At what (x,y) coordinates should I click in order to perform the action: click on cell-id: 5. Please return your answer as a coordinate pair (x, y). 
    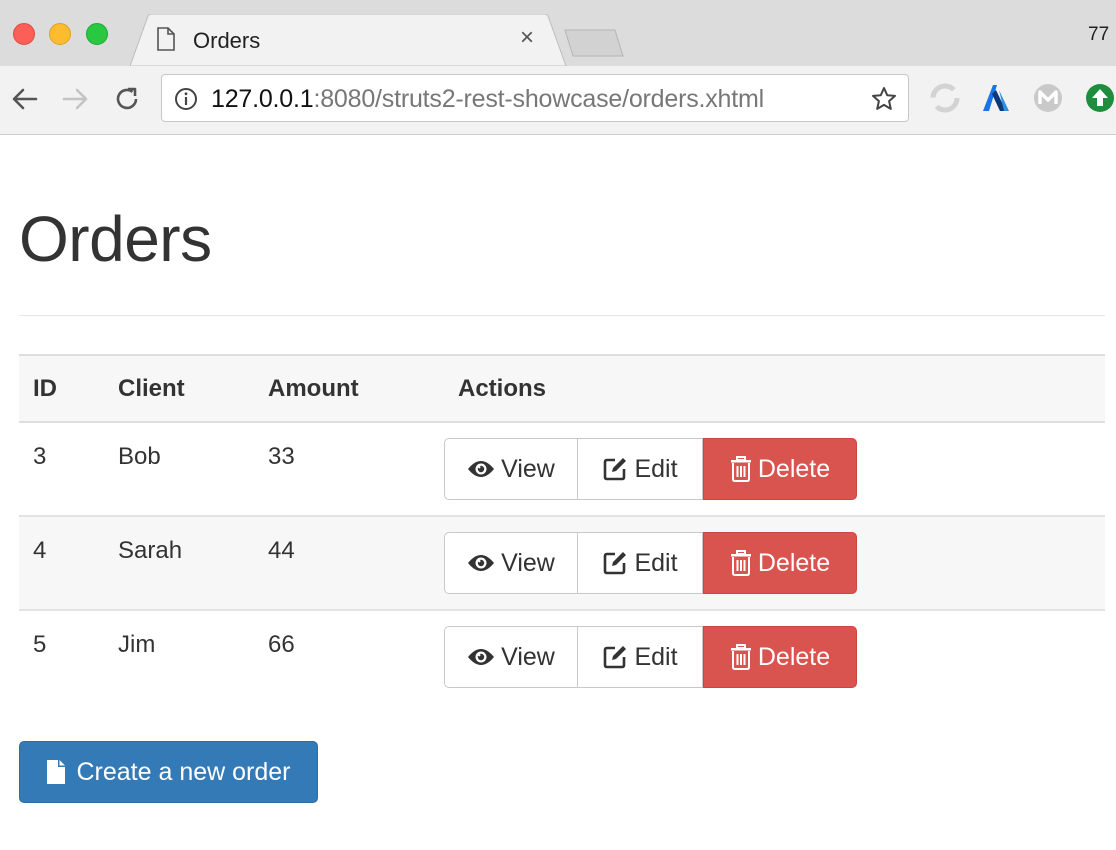
    Looking at the image, I should click on (40, 644).